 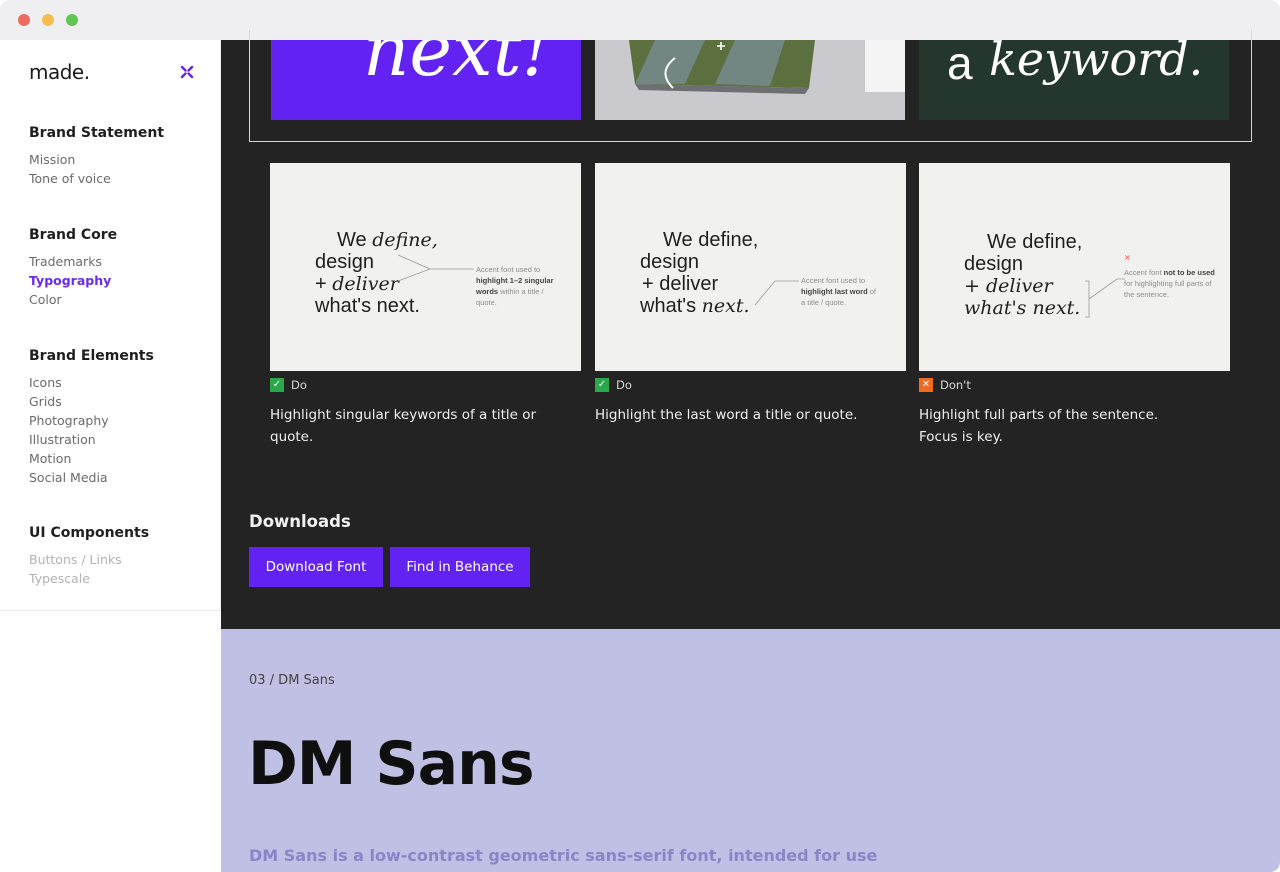 What do you see at coordinates (391, 764) in the screenshot?
I see `section-title: DM Sans` at bounding box center [391, 764].